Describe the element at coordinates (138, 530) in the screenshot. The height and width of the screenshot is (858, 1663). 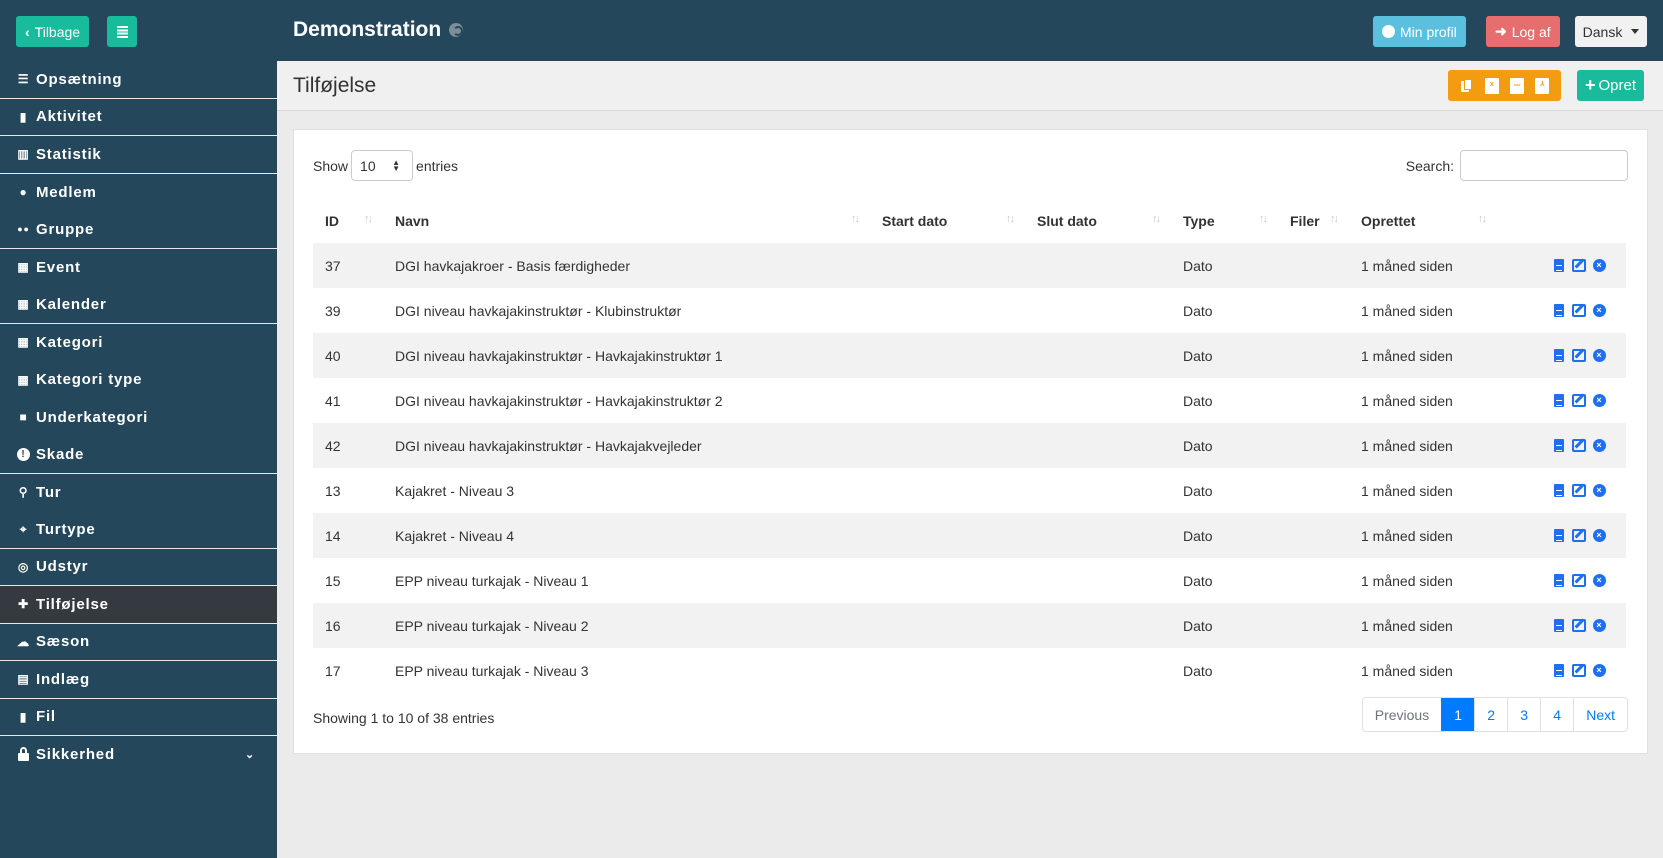
I see `sidebar-item-turtype: ⌖ Turtype` at that location.